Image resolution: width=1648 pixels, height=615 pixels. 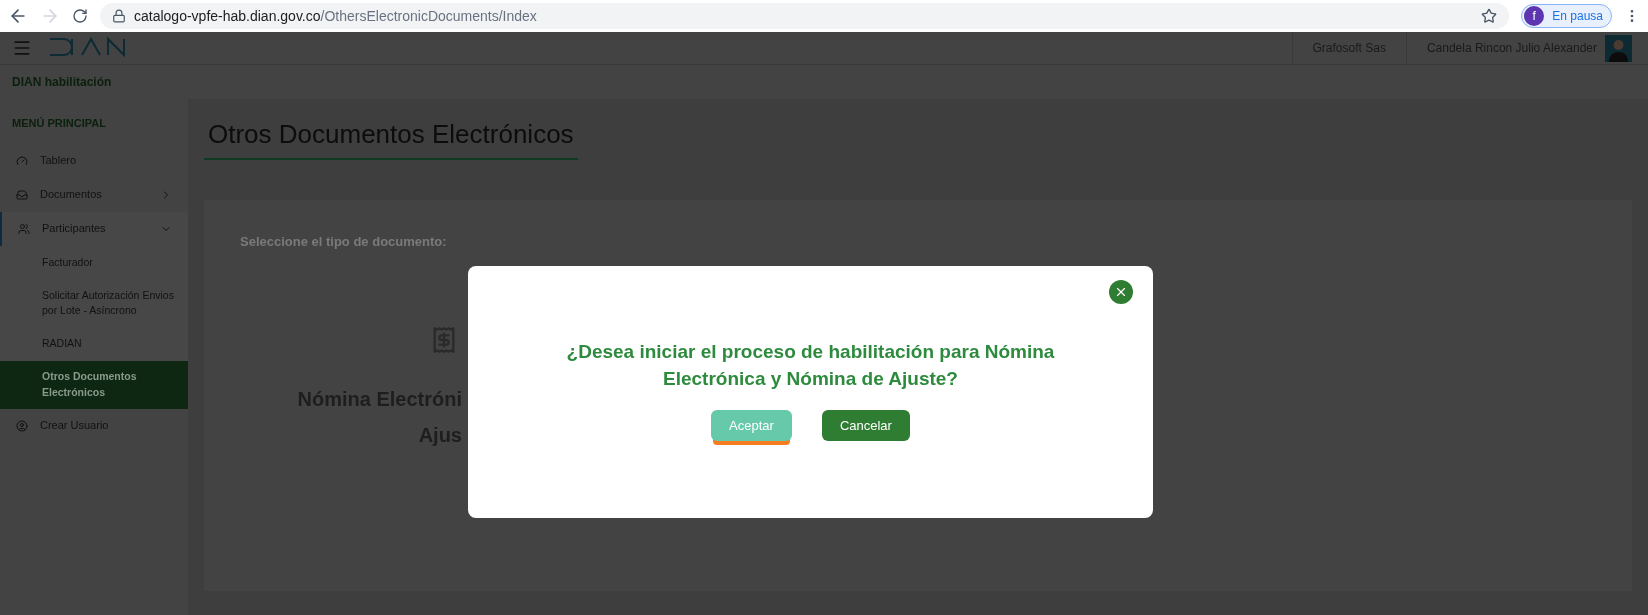 What do you see at coordinates (1566, 16) in the screenshot?
I see `profile-button: f En pausa` at bounding box center [1566, 16].